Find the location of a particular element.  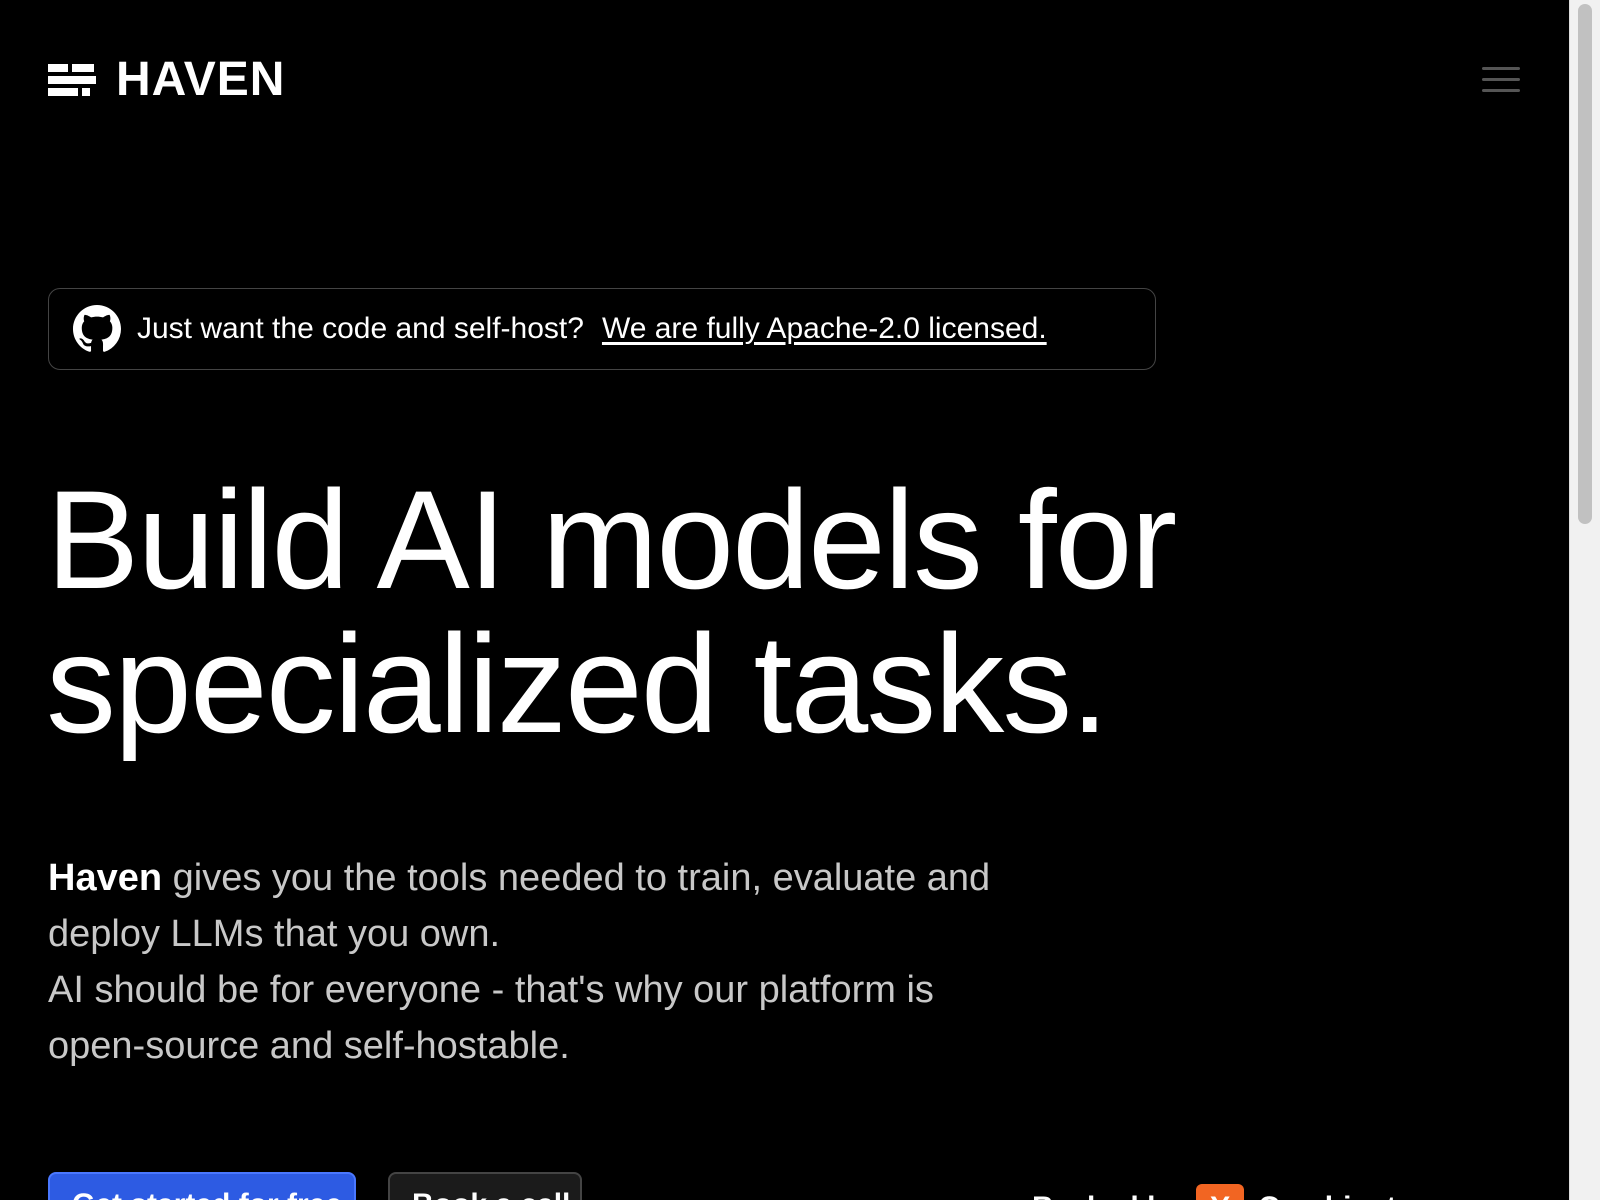

y-combinator-icon: Y is located at coordinates (1220, 1192).